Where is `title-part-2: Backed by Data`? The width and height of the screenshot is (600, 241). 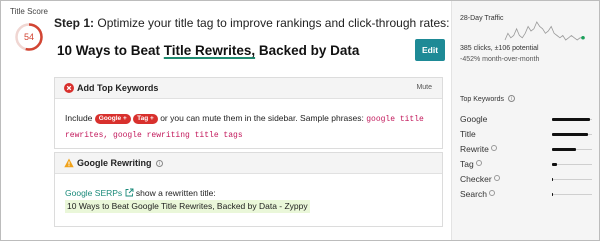 title-part-2: Backed by Data is located at coordinates (307, 50).